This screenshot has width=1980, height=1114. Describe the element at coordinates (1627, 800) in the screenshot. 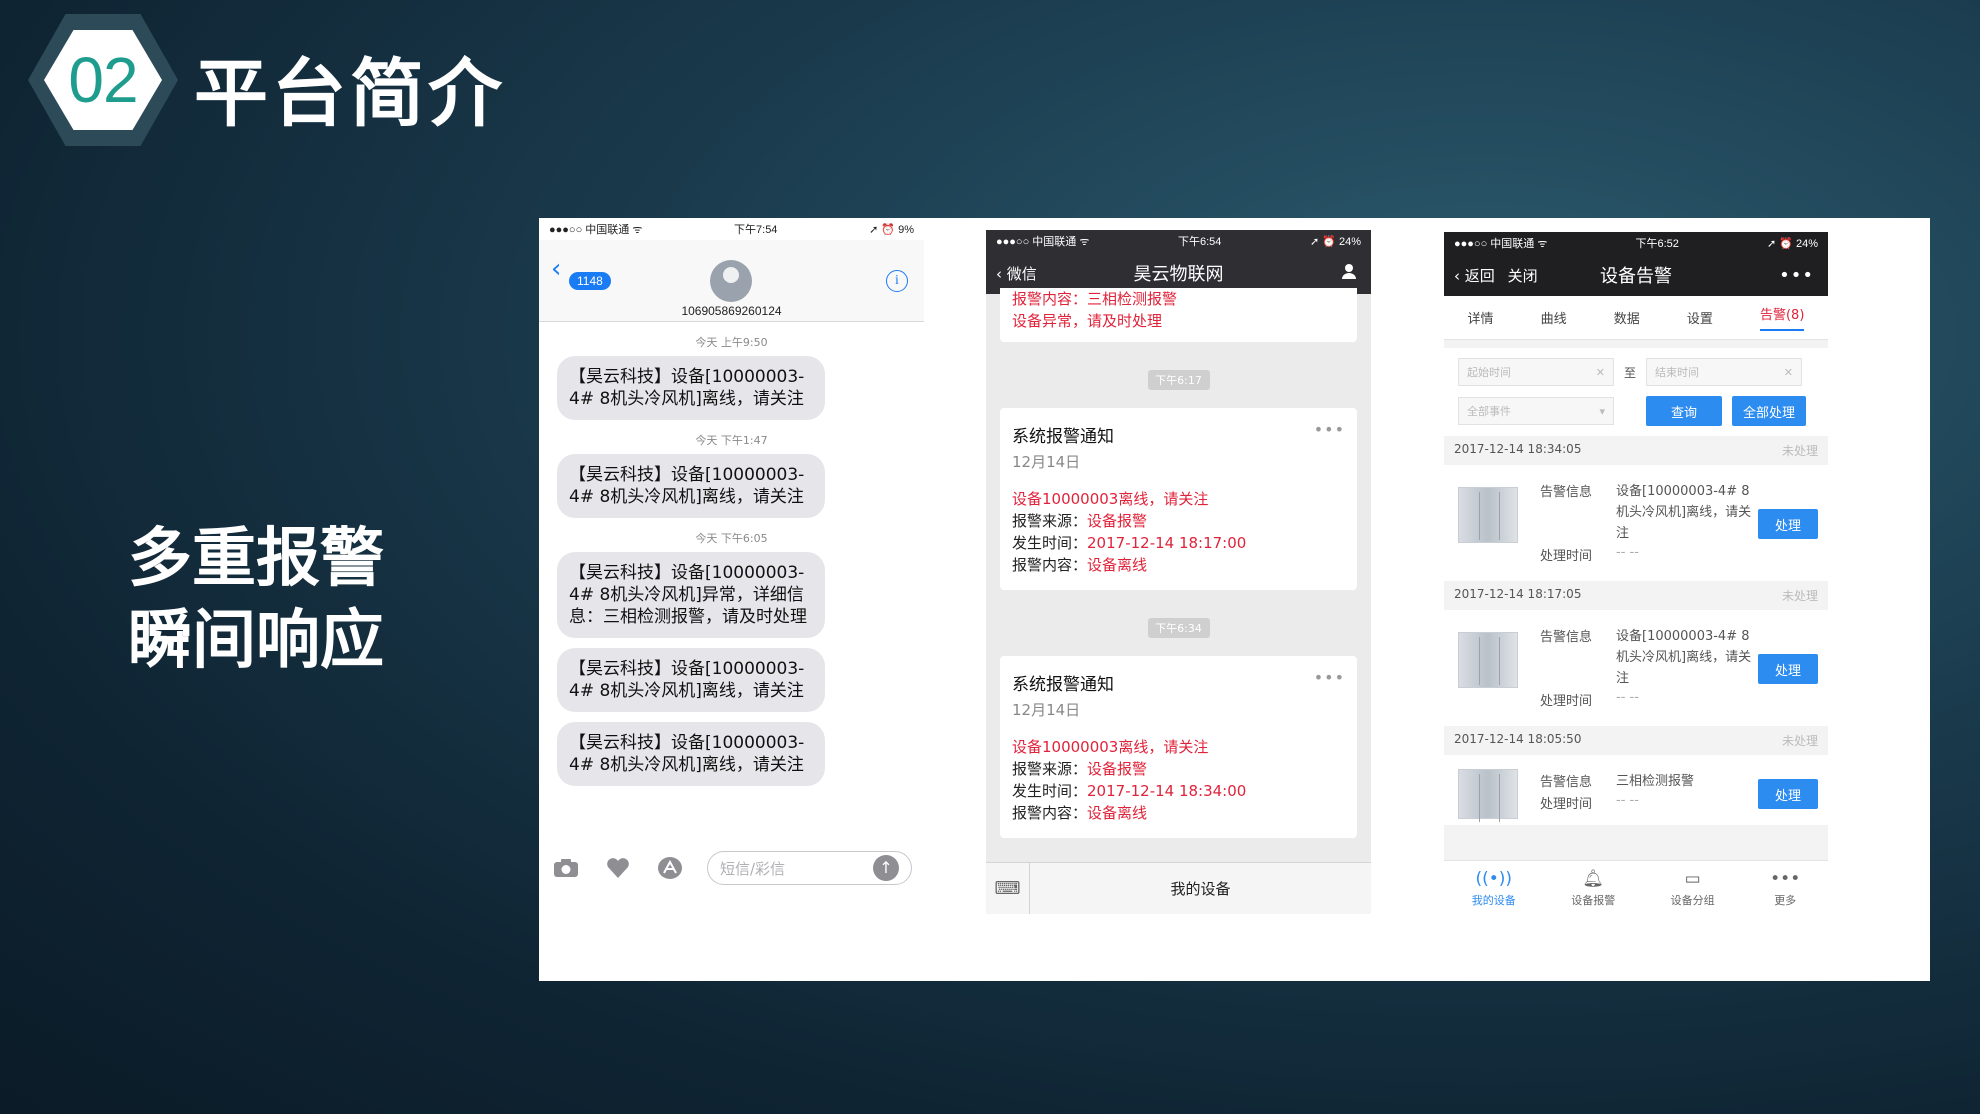

I see `process-time-value: -- --` at that location.